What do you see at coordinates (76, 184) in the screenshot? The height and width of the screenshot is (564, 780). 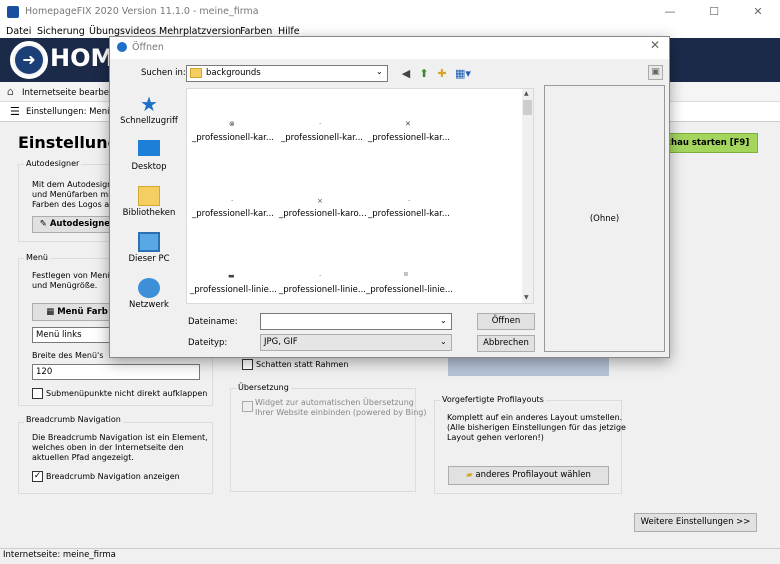 I see `autodesigner-desc-1: Mit dem Autodesigner` at bounding box center [76, 184].